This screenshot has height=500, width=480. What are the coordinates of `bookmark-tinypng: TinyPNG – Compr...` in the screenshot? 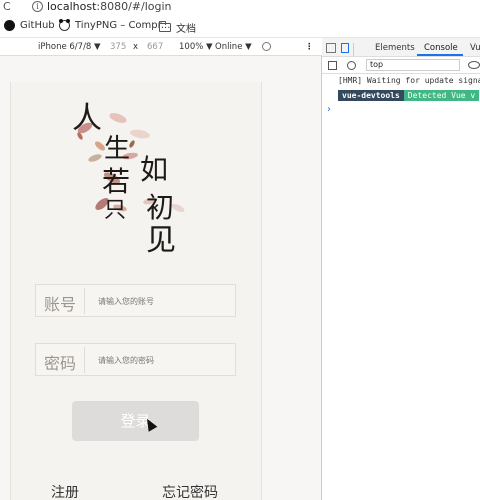 It's located at (115, 25).